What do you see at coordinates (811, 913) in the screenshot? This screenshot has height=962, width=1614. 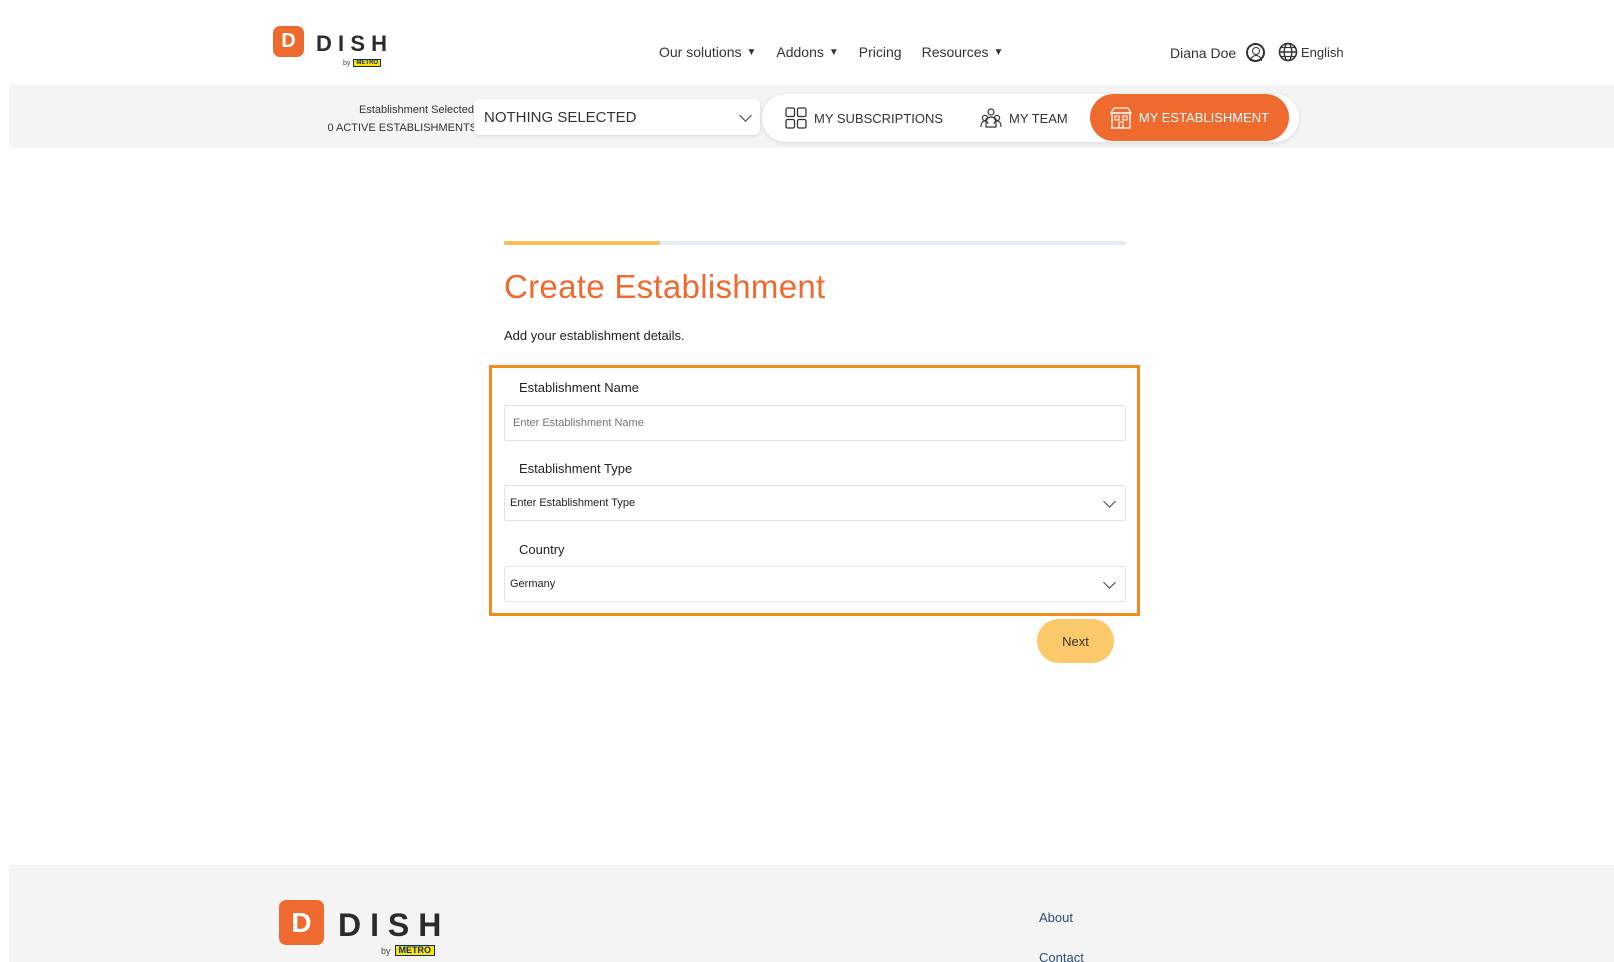 I see `footer: D DISH by METRO About Contact` at bounding box center [811, 913].